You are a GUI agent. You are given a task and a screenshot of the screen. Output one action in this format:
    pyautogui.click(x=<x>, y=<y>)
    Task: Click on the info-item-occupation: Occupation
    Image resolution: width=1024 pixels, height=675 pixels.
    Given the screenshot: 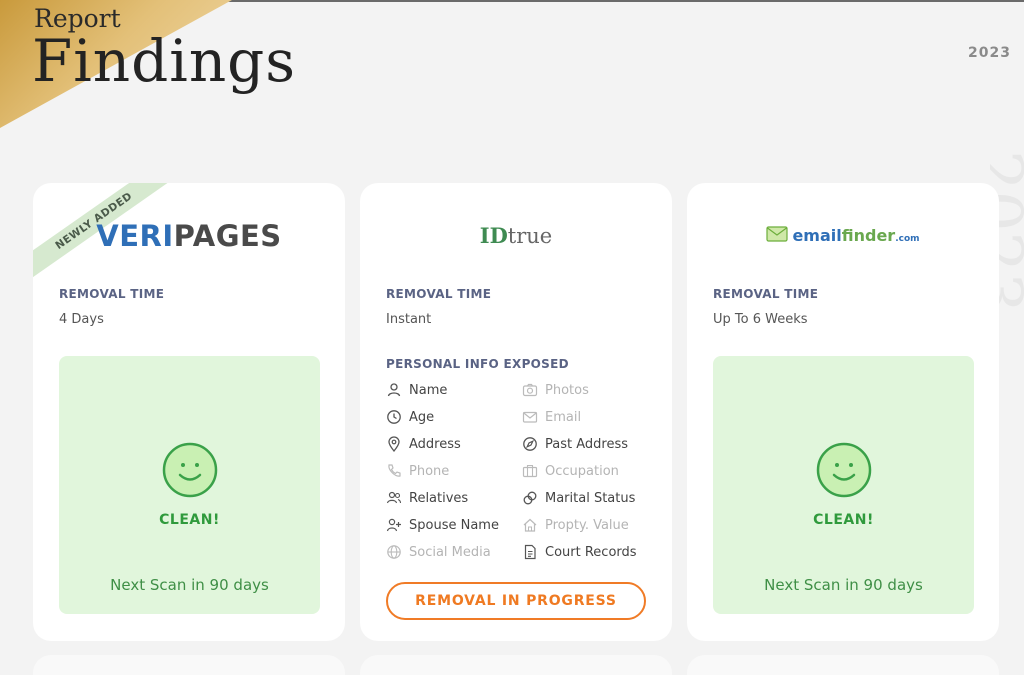 What is the action you would take?
    pyautogui.click(x=570, y=471)
    